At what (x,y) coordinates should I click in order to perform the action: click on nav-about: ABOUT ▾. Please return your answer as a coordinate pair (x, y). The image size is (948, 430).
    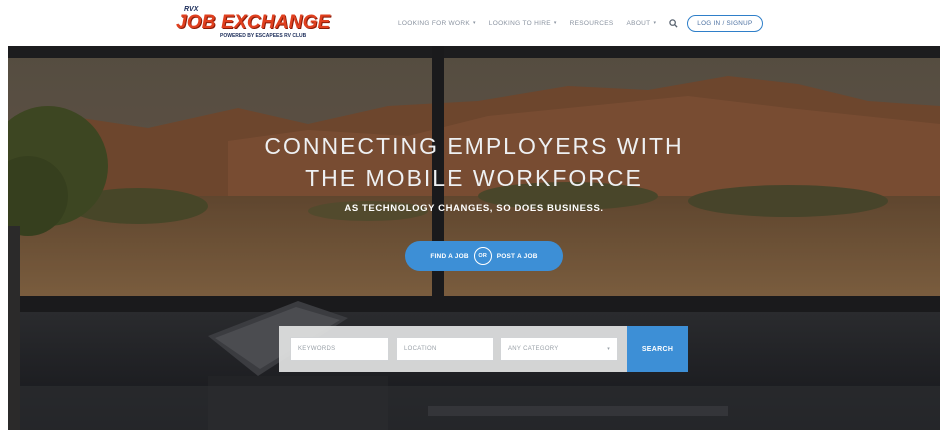
    Looking at the image, I should click on (642, 23).